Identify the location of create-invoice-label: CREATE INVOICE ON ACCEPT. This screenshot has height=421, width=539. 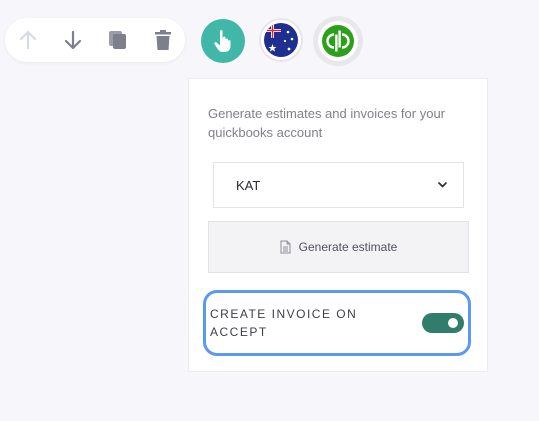
(284, 323).